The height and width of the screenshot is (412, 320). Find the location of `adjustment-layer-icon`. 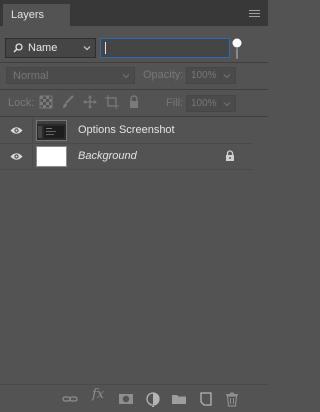

adjustment-layer-icon is located at coordinates (153, 399).